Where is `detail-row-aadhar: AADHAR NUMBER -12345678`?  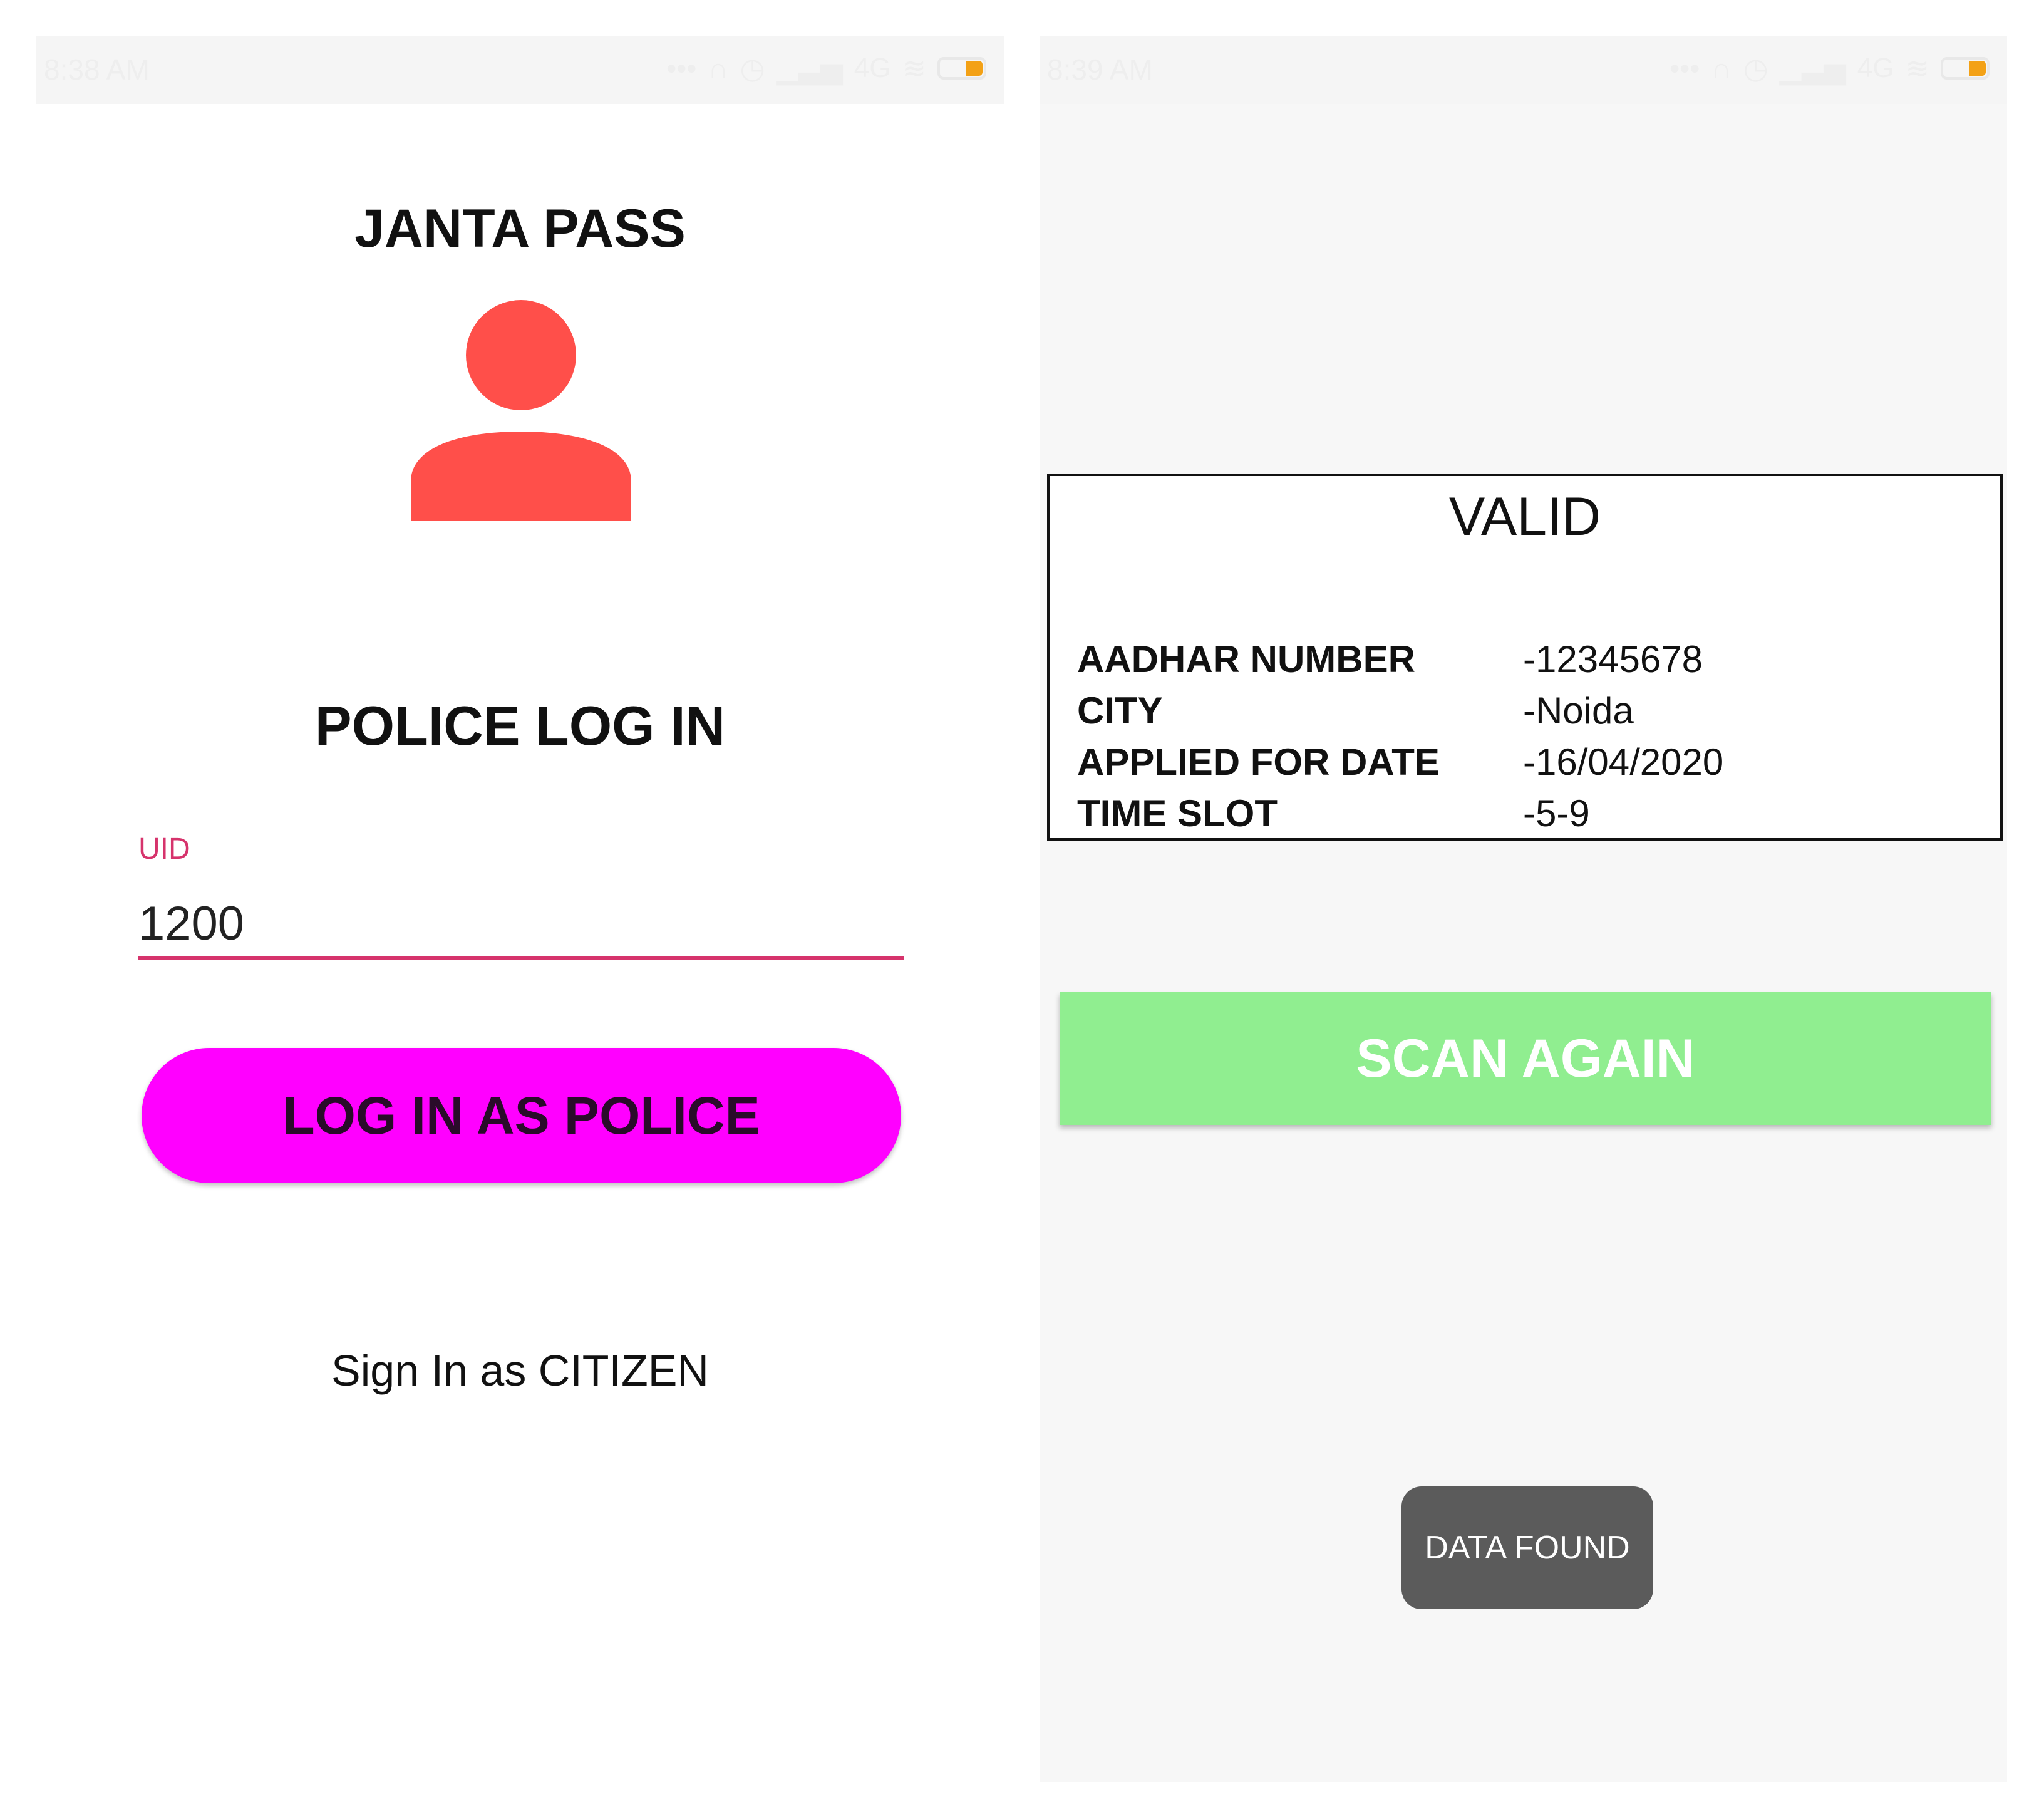
detail-row-aadhar: AADHAR NUMBER -12345678 is located at coordinates (1528, 659).